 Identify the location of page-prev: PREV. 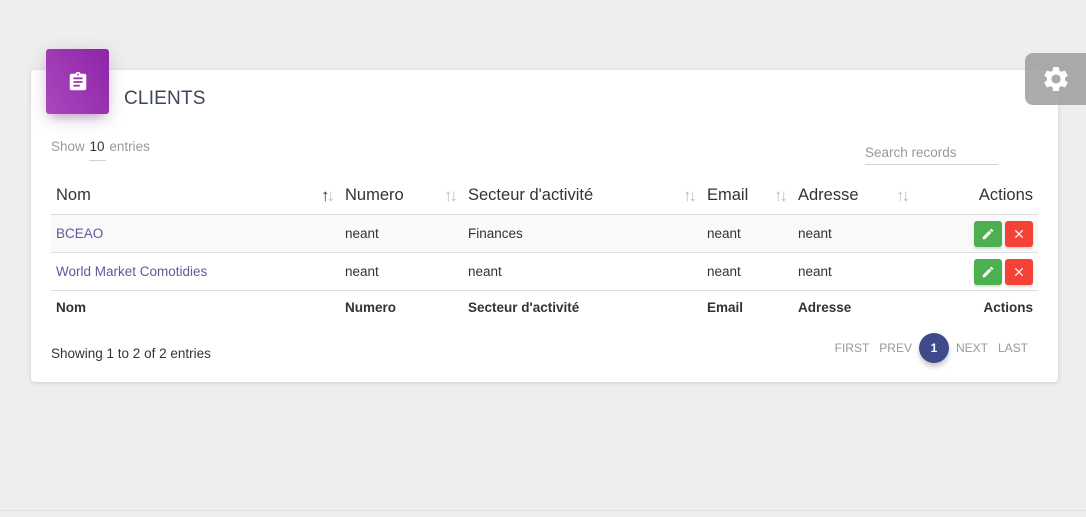
(895, 348).